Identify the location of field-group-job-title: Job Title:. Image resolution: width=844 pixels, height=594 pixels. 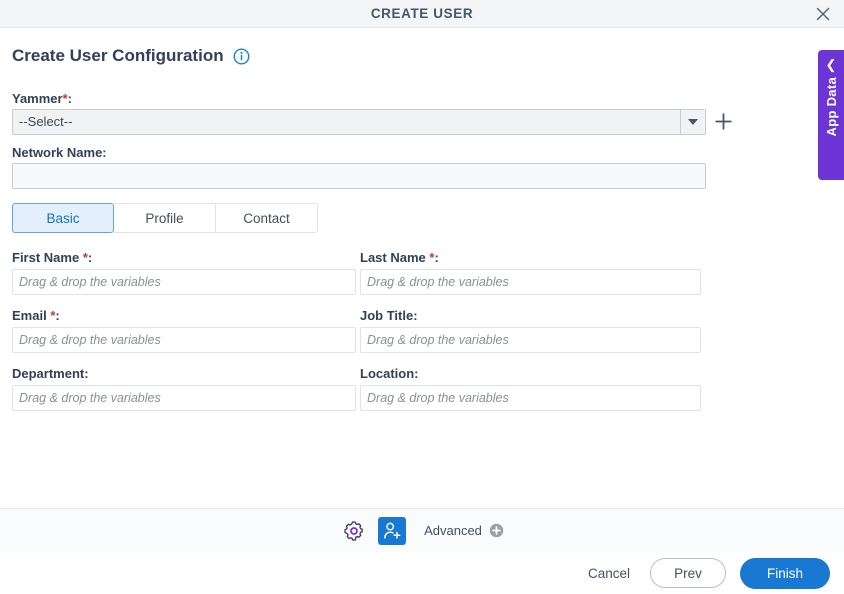
(529, 330).